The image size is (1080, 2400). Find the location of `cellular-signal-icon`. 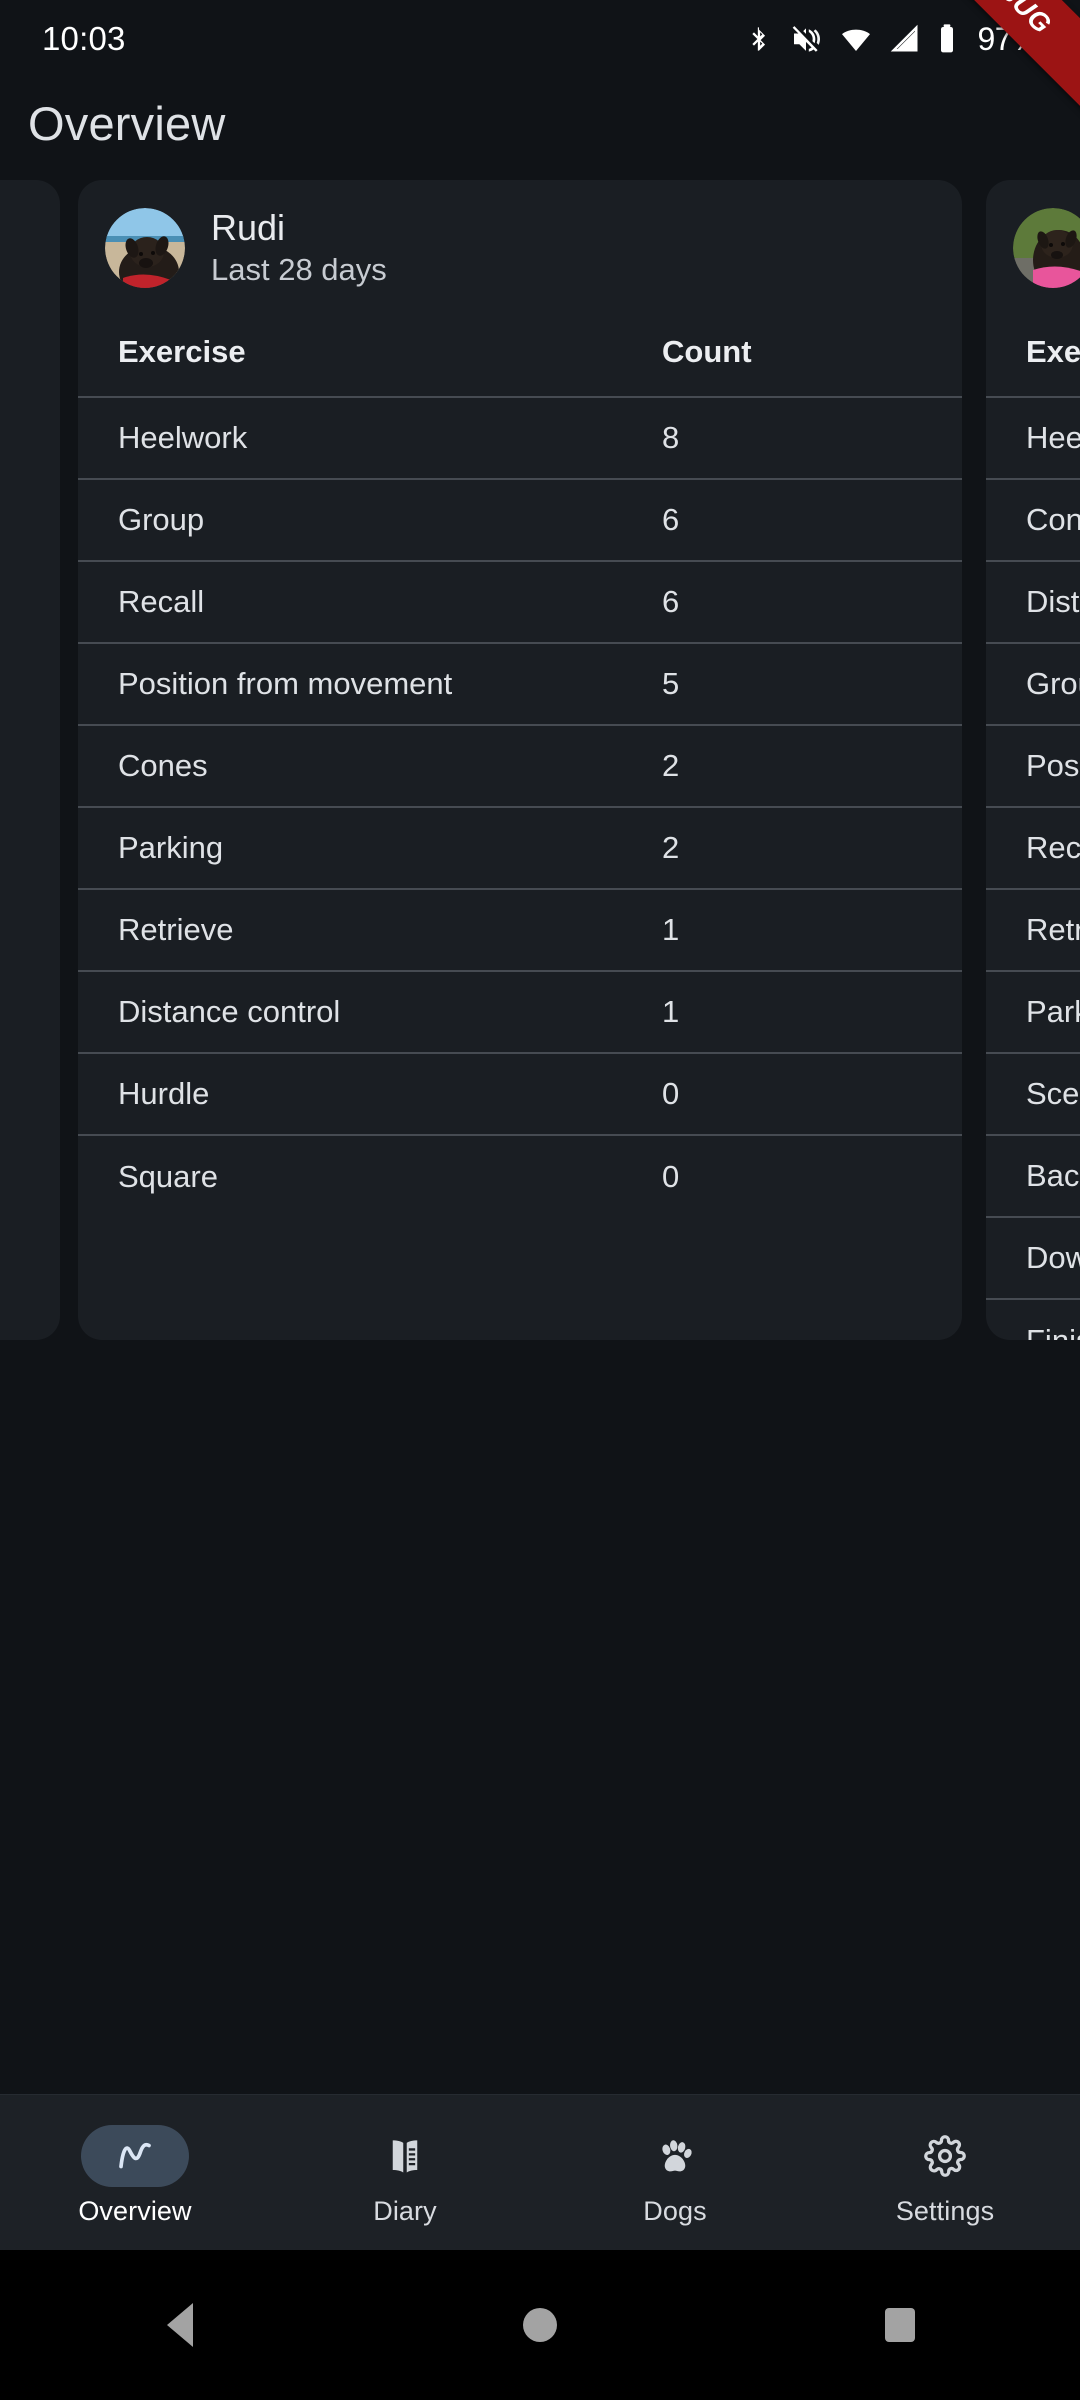

cellular-signal-icon is located at coordinates (905, 39).